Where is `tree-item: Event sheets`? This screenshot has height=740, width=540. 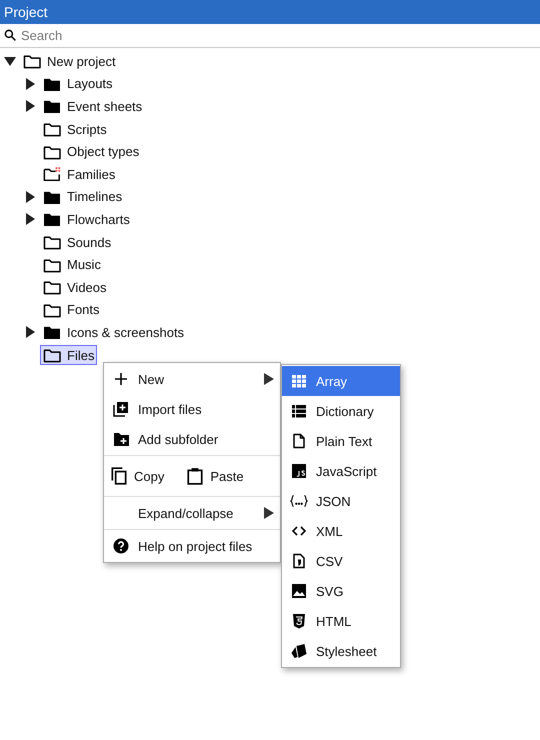
tree-item: Event sheets is located at coordinates (93, 106).